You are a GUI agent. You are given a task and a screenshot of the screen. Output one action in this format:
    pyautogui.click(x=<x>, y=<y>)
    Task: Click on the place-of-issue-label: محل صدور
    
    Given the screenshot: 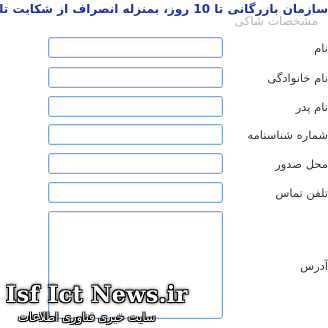 What is the action you would take?
    pyautogui.click(x=301, y=164)
    